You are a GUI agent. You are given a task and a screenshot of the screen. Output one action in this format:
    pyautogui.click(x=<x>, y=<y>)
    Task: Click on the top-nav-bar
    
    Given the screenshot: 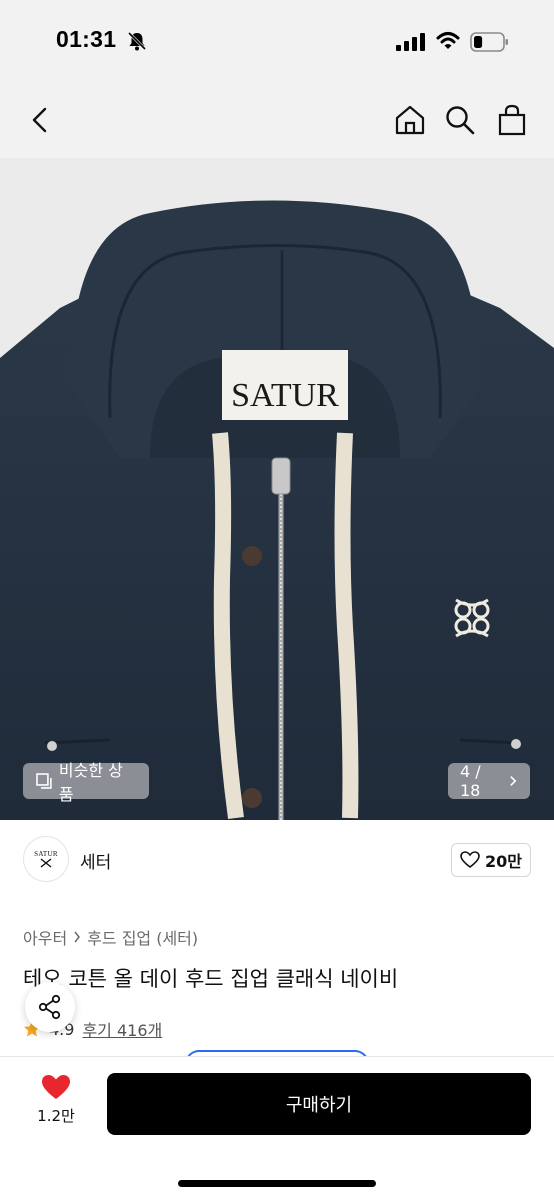 What is the action you would take?
    pyautogui.click(x=277, y=121)
    